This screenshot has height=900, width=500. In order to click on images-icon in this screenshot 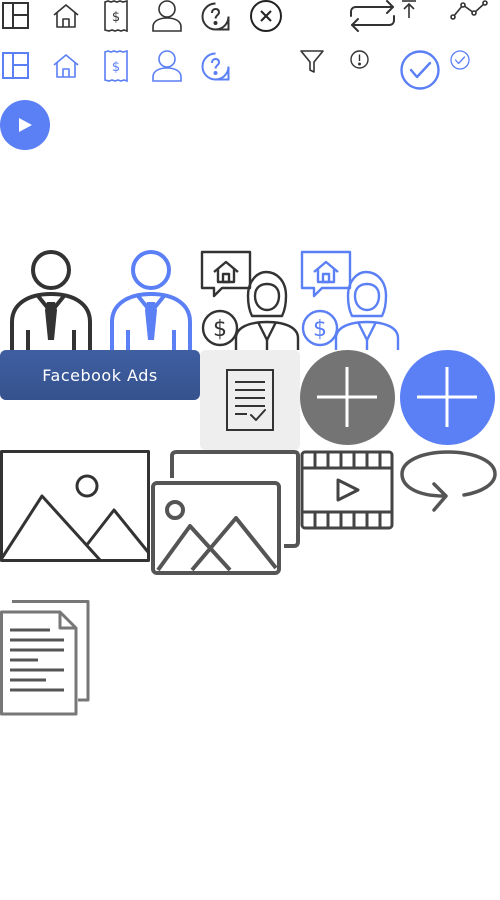, I will do `click(225, 512)`.